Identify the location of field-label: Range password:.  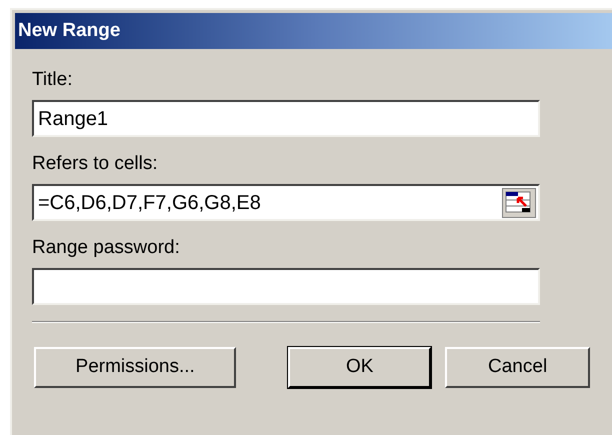
(106, 248).